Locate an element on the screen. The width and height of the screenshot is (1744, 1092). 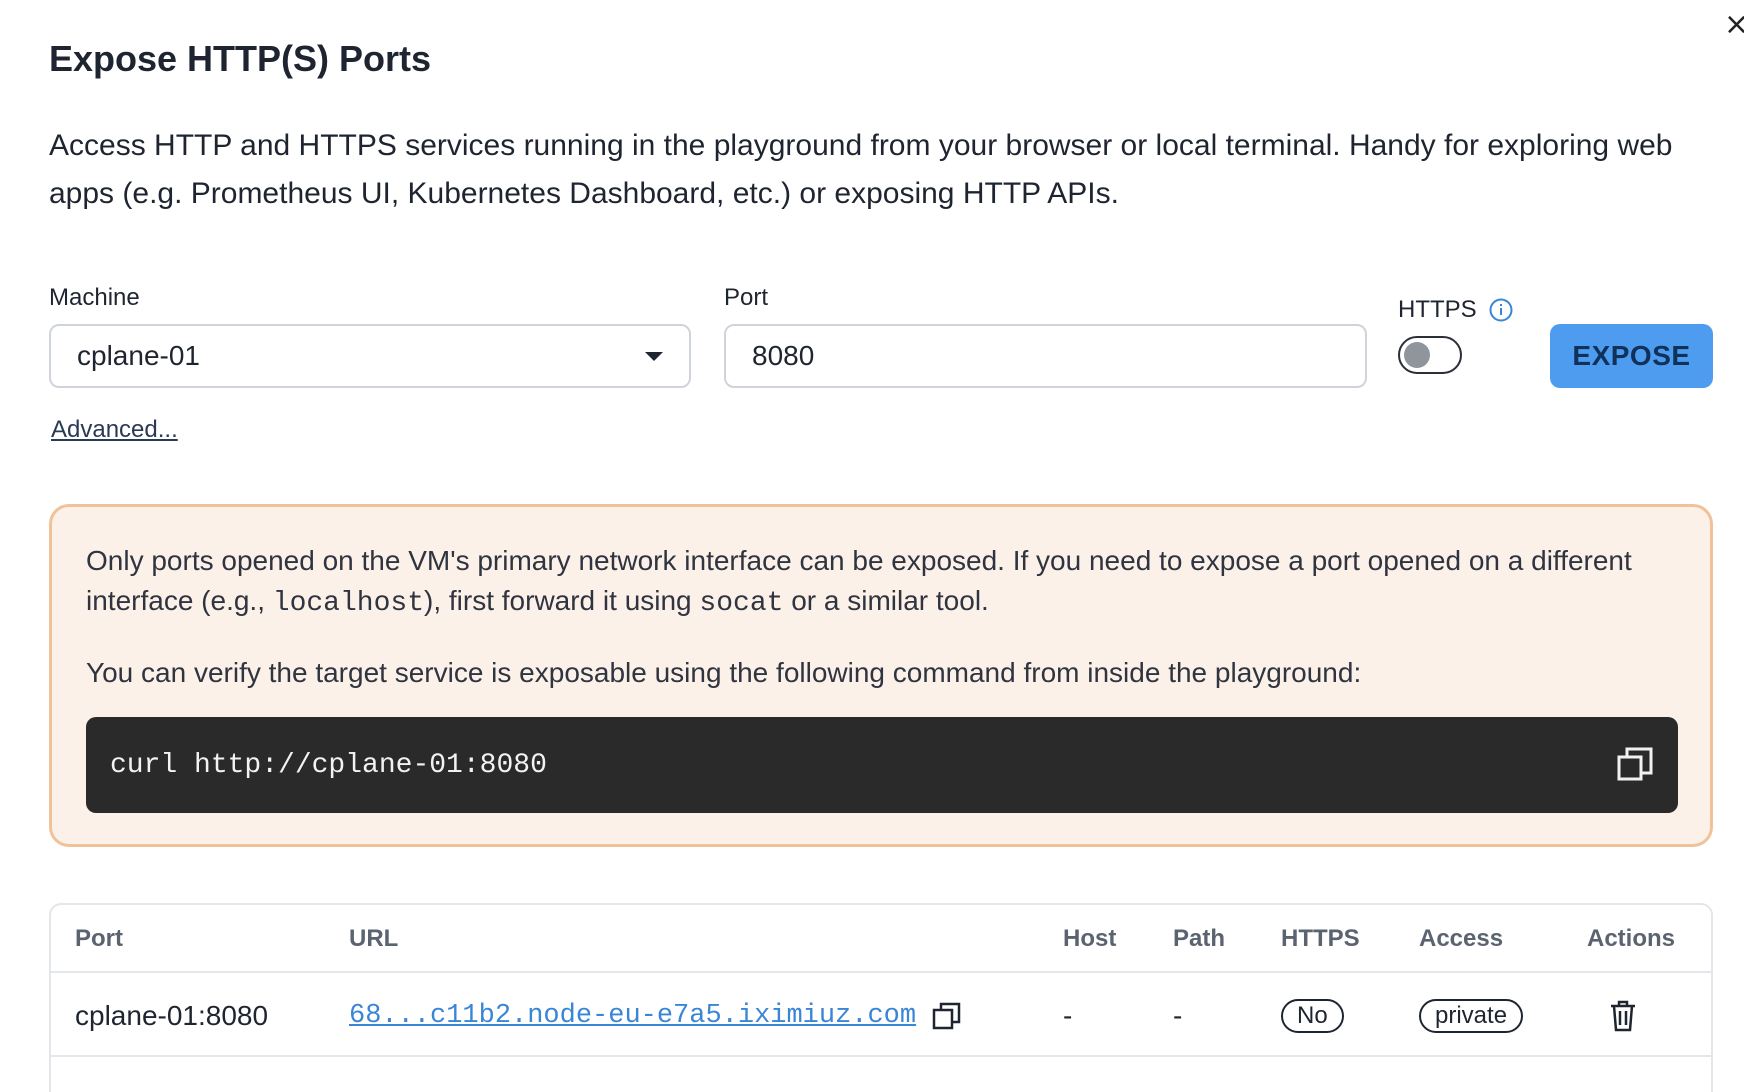
row-host: - is located at coordinates (1068, 1015).